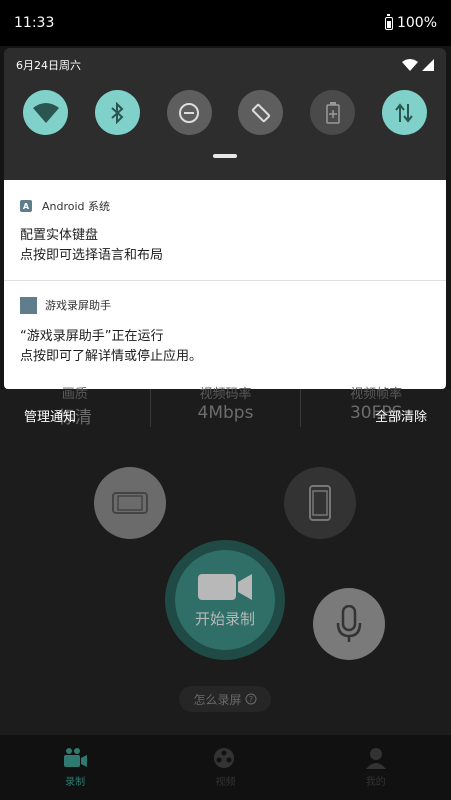 The width and height of the screenshot is (451, 800). What do you see at coordinates (225, 23) in the screenshot?
I see `status-bar: 11:33 100%` at bounding box center [225, 23].